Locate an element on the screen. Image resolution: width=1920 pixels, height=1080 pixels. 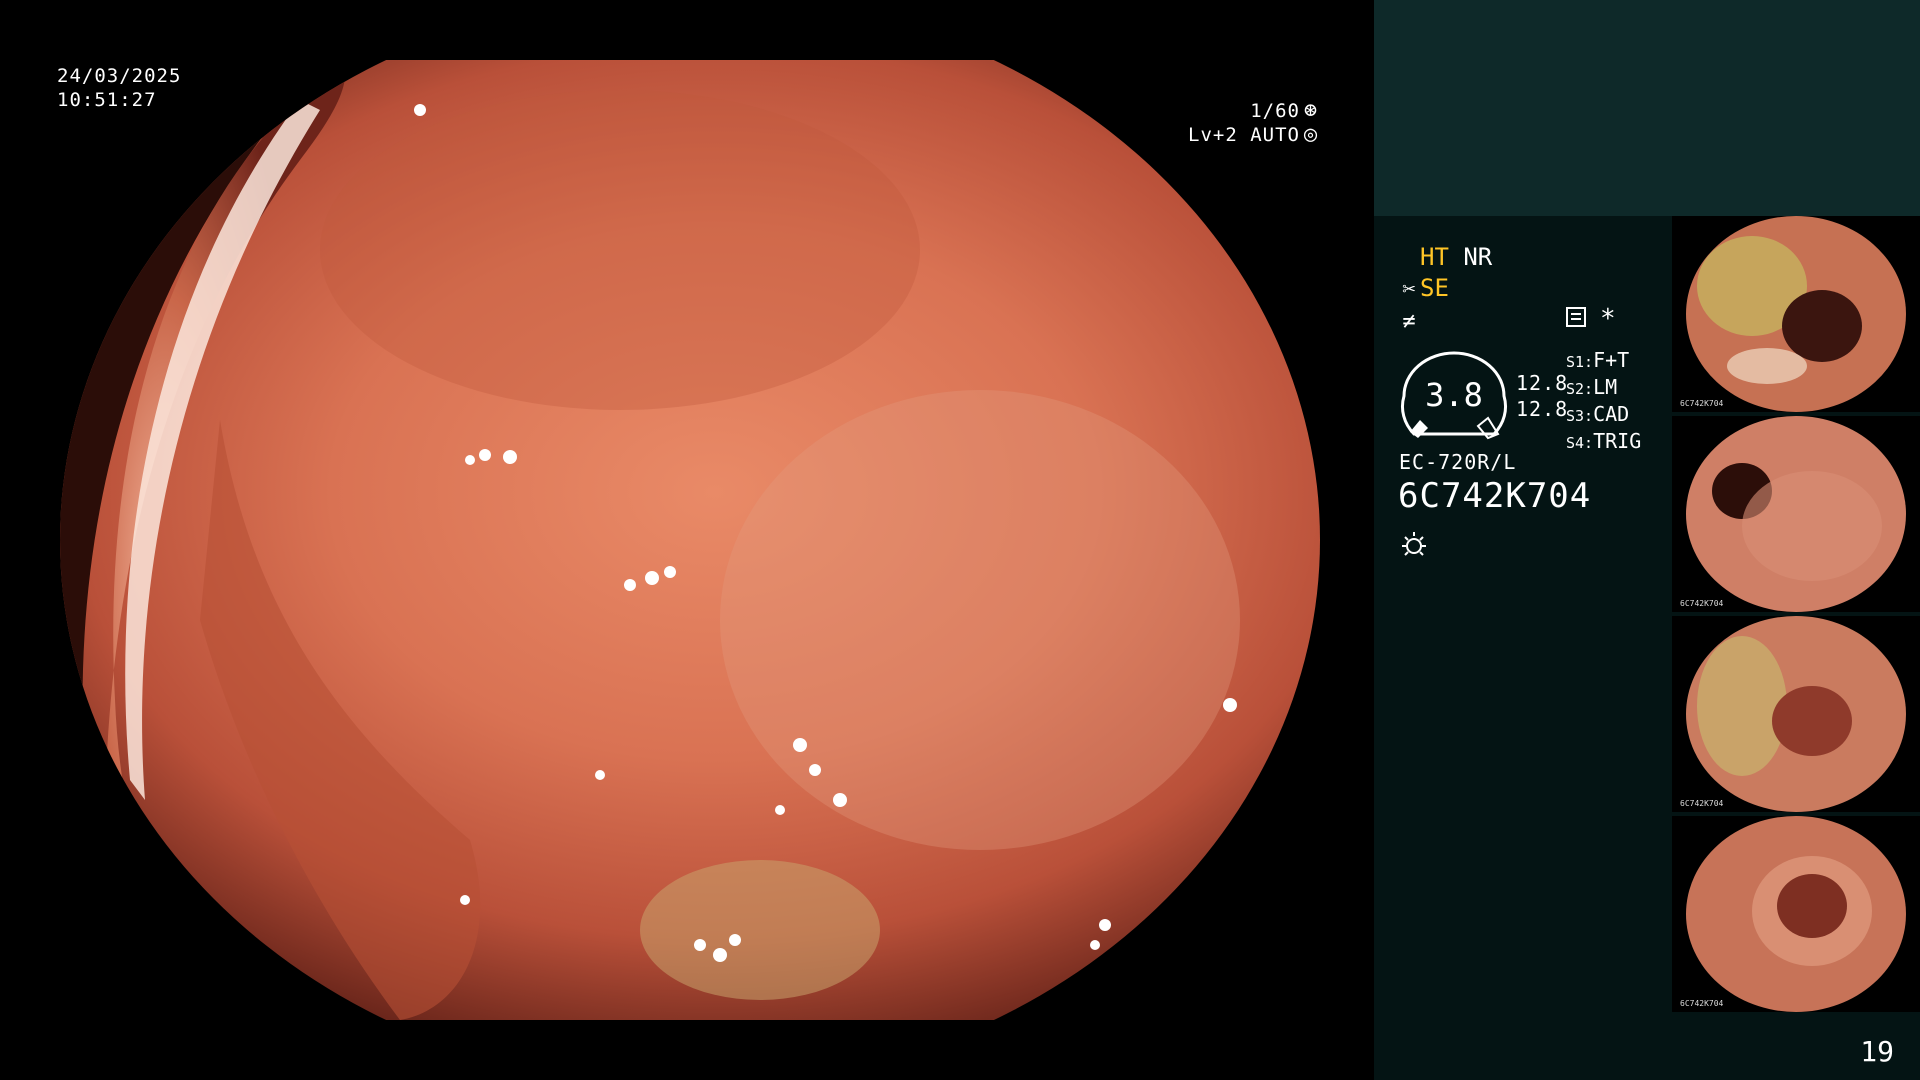
level-text: Lv+2 AUTO is located at coordinates (1244, 135).